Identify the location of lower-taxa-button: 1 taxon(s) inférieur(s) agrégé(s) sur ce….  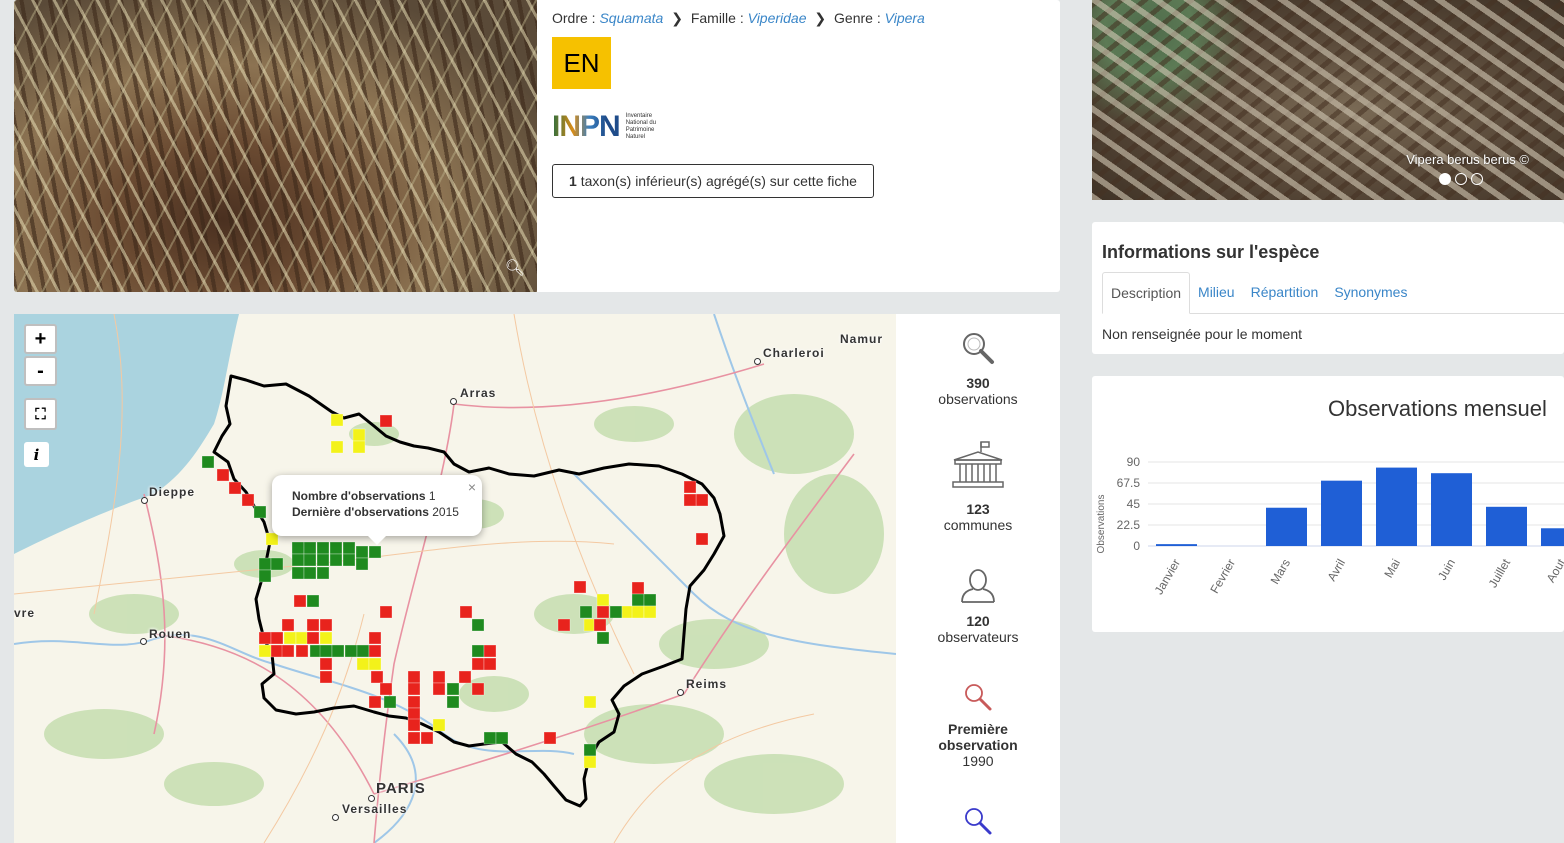
(713, 181).